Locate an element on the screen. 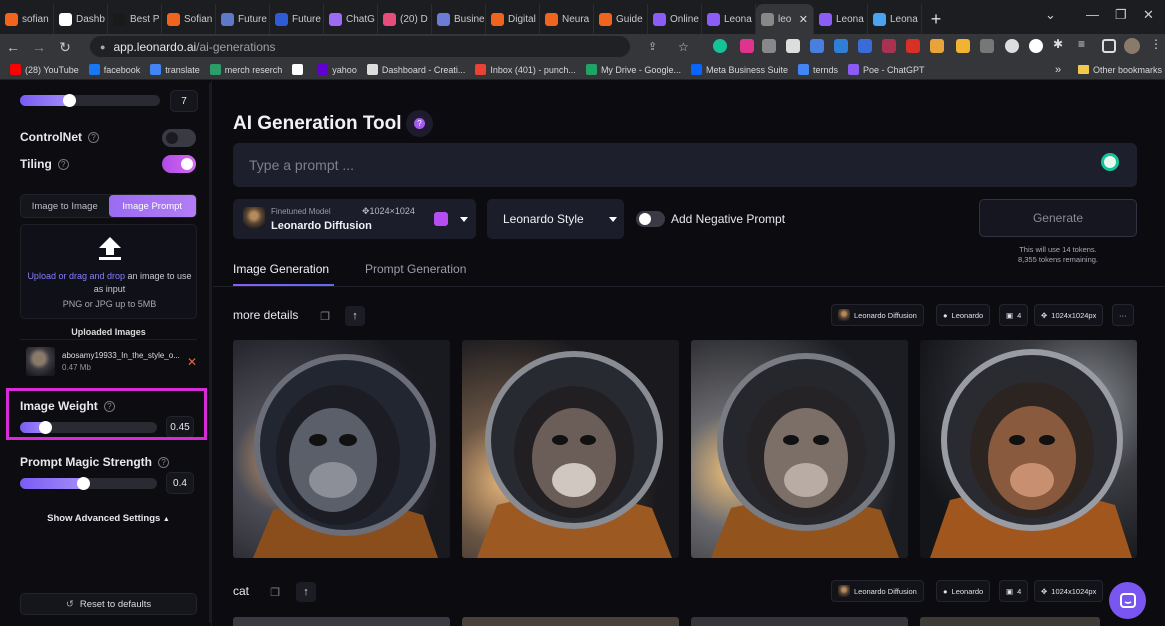 The width and height of the screenshot is (1165, 626). other-bookmarks-folder: Other bookmarks is located at coordinates (1120, 70).